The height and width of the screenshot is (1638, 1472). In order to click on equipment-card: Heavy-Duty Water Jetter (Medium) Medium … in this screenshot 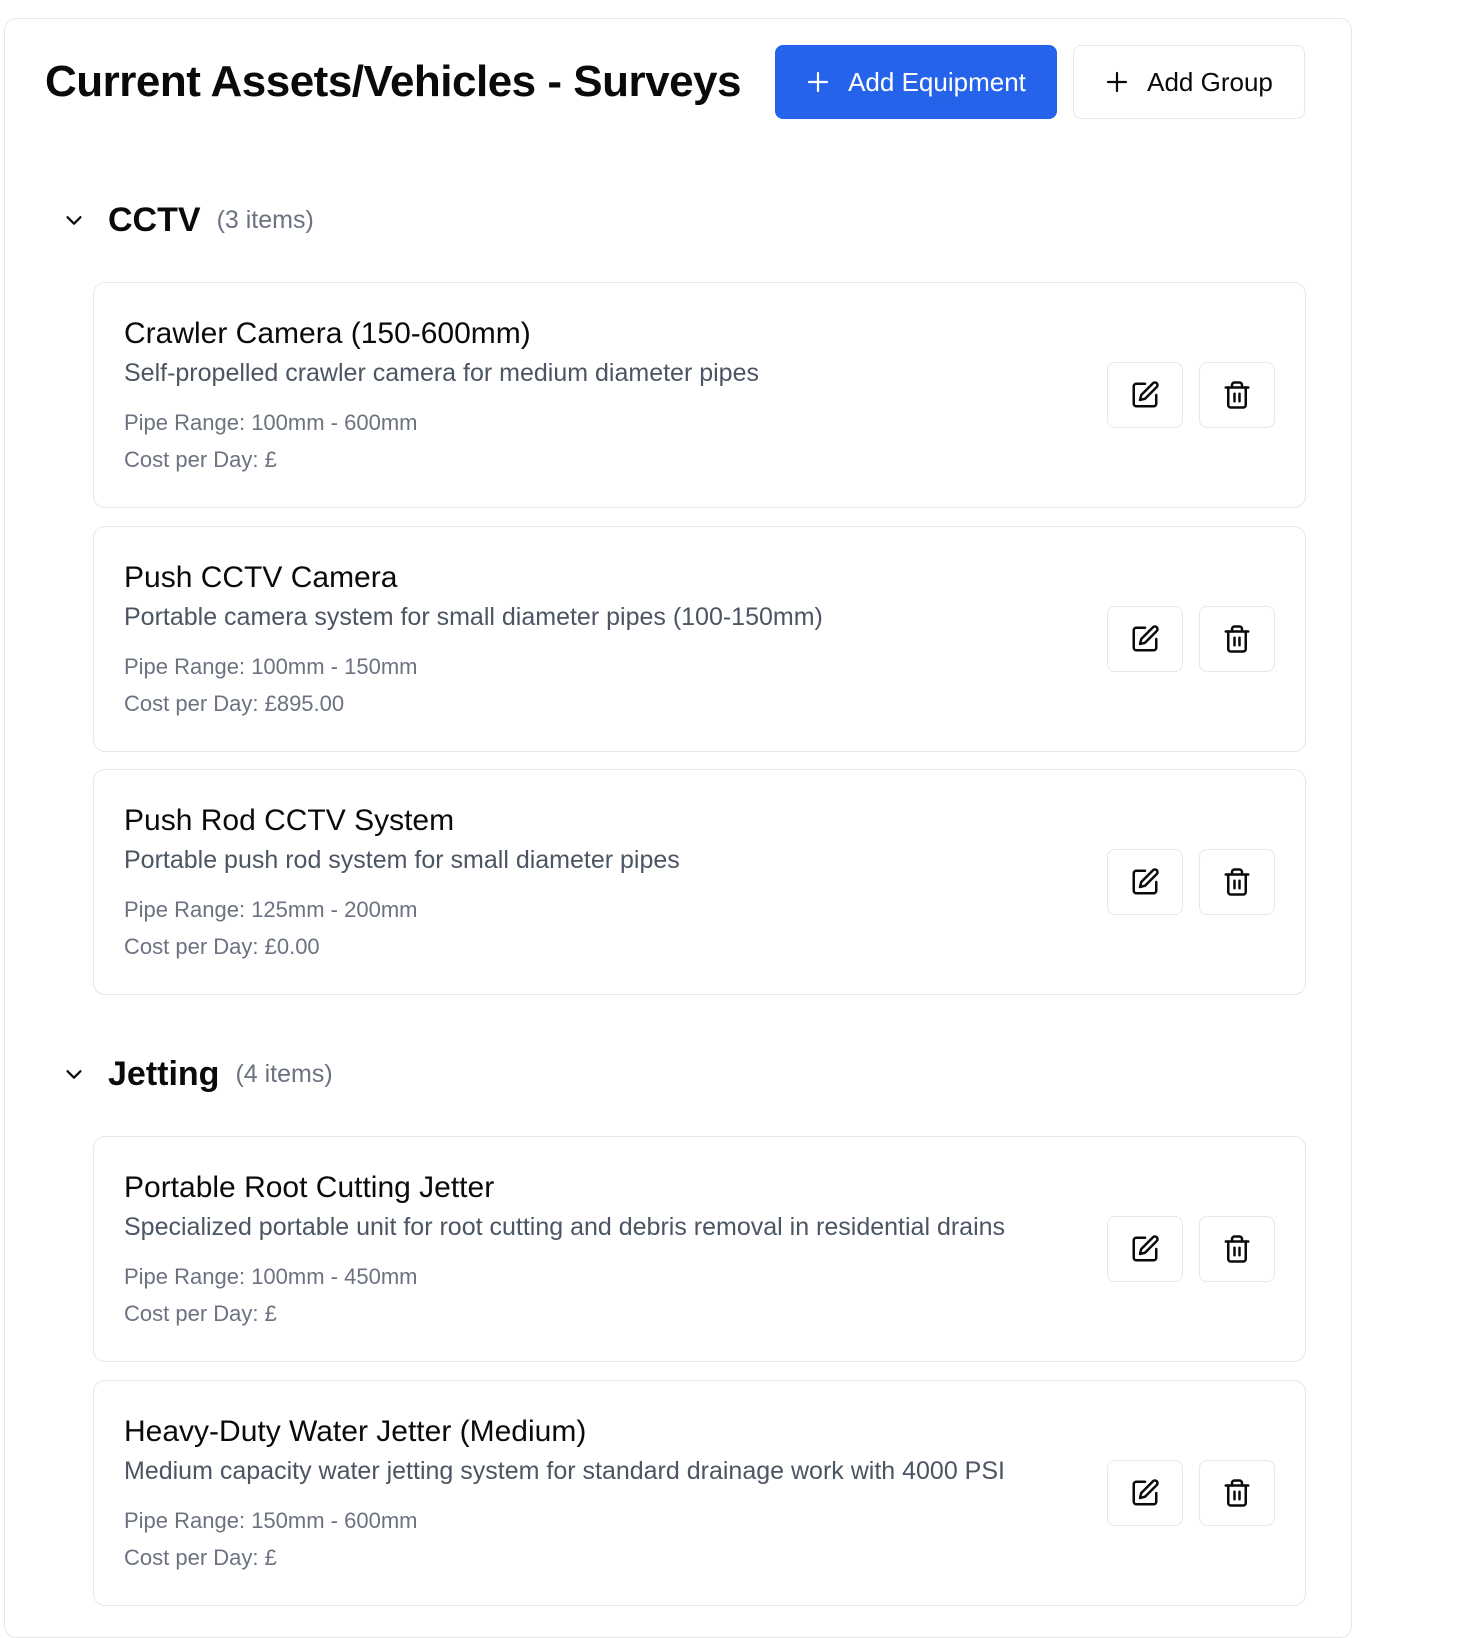, I will do `click(699, 1493)`.